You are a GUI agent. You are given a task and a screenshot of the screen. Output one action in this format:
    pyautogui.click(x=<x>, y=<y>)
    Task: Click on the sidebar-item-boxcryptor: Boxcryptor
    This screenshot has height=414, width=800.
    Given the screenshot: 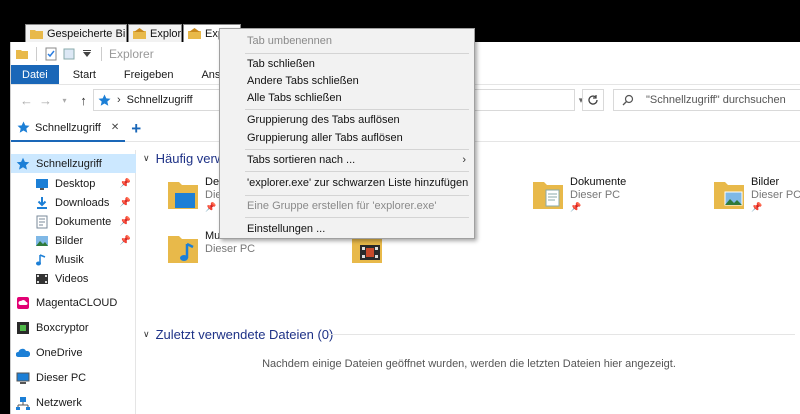 What is the action you would take?
    pyautogui.click(x=73, y=327)
    